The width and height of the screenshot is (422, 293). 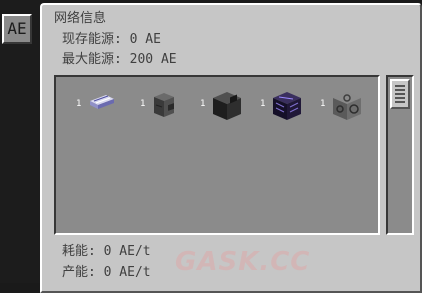 I want to click on ae-tab-button: AE, so click(x=17, y=29).